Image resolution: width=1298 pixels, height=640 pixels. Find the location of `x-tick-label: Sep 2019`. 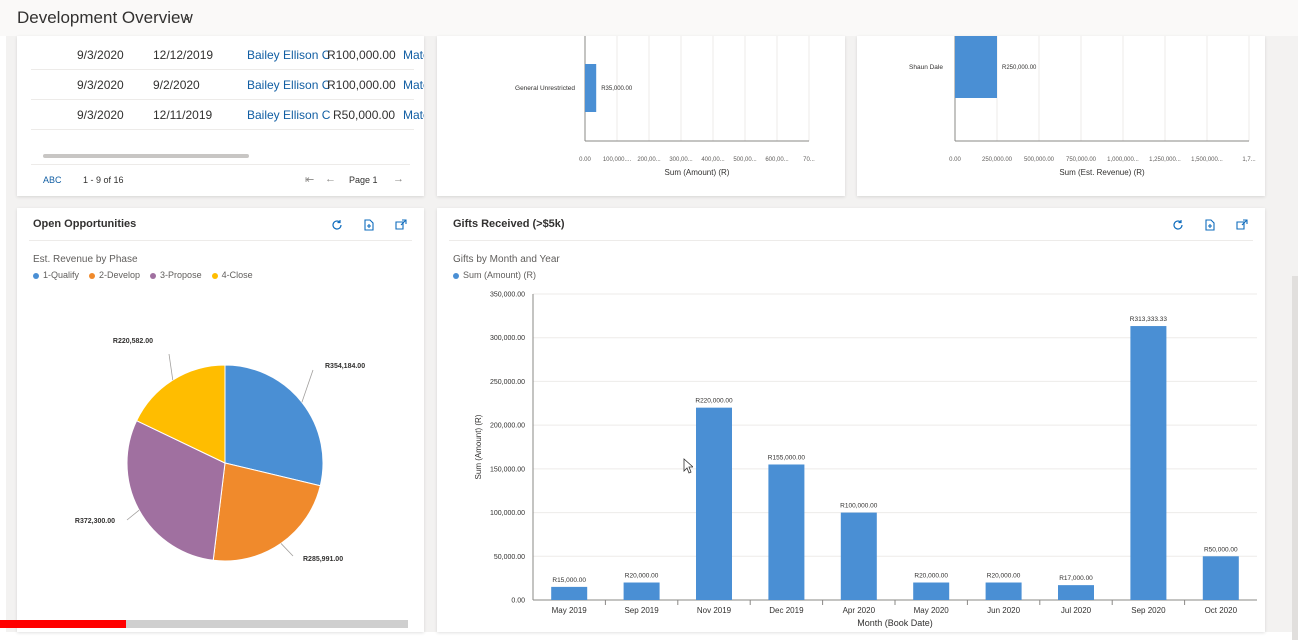

x-tick-label: Sep 2019 is located at coordinates (641, 610).